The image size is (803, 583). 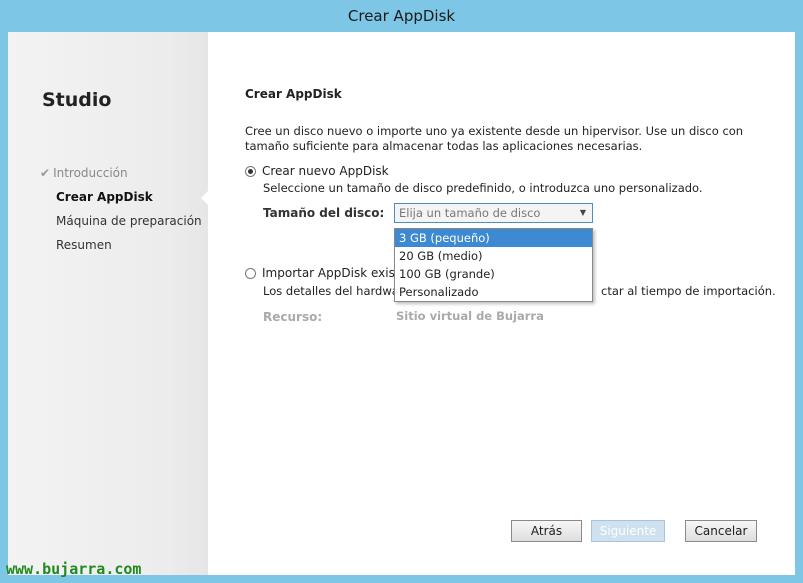 I want to click on page-heading: Crear AppDisk, so click(x=293, y=94).